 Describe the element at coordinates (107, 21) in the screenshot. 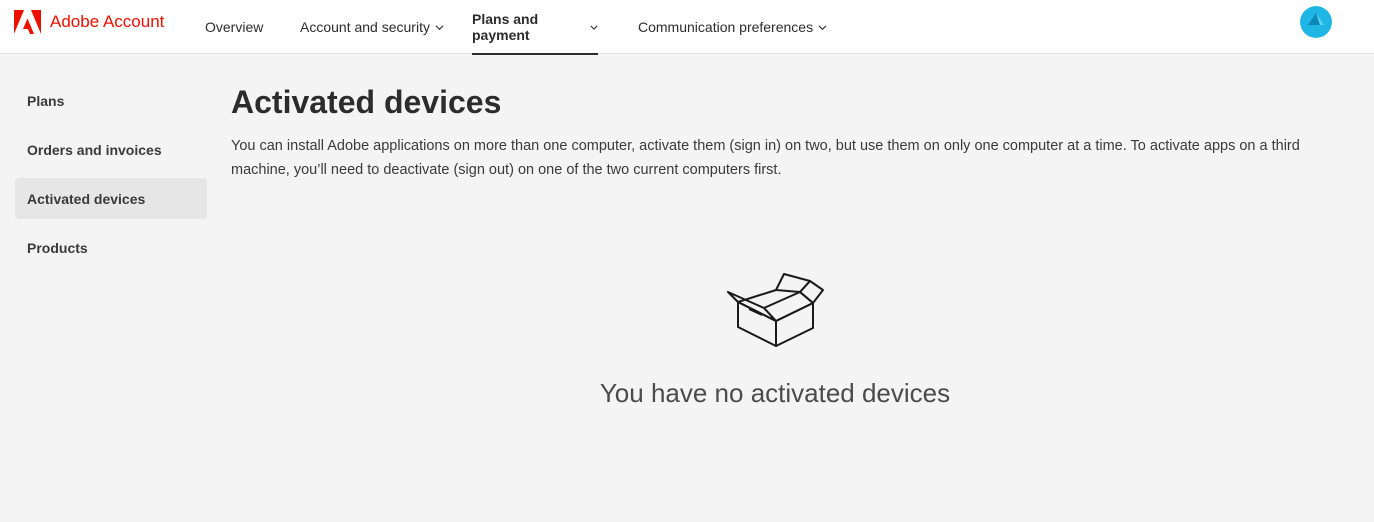

I see `brand-name: Adobe Account` at that location.